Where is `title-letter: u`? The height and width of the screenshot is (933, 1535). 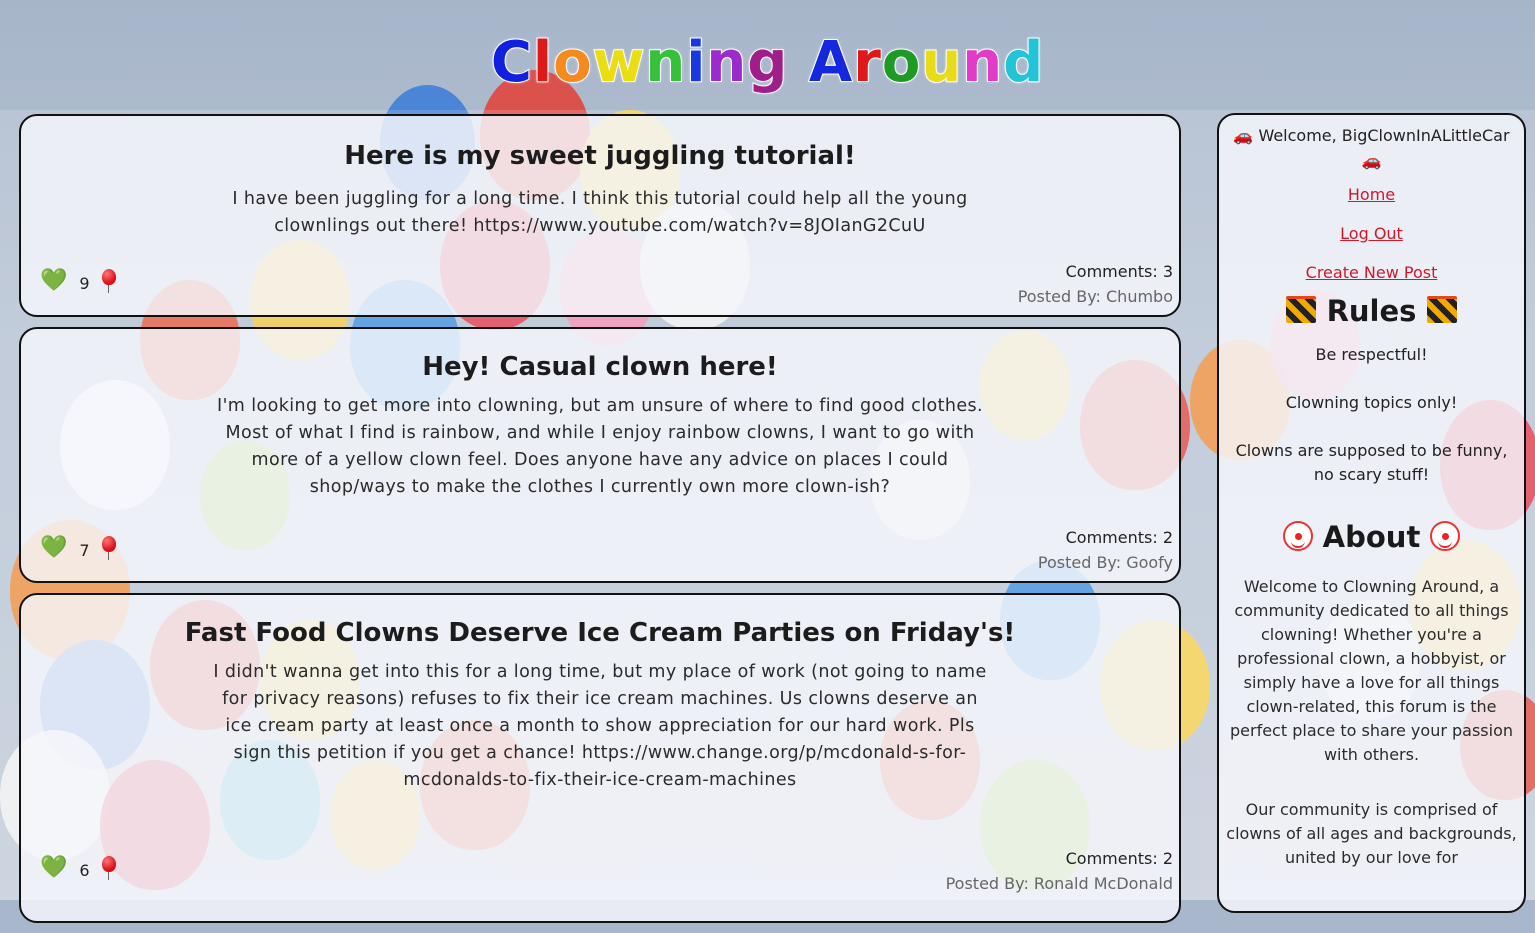 title-letter: u is located at coordinates (941, 62).